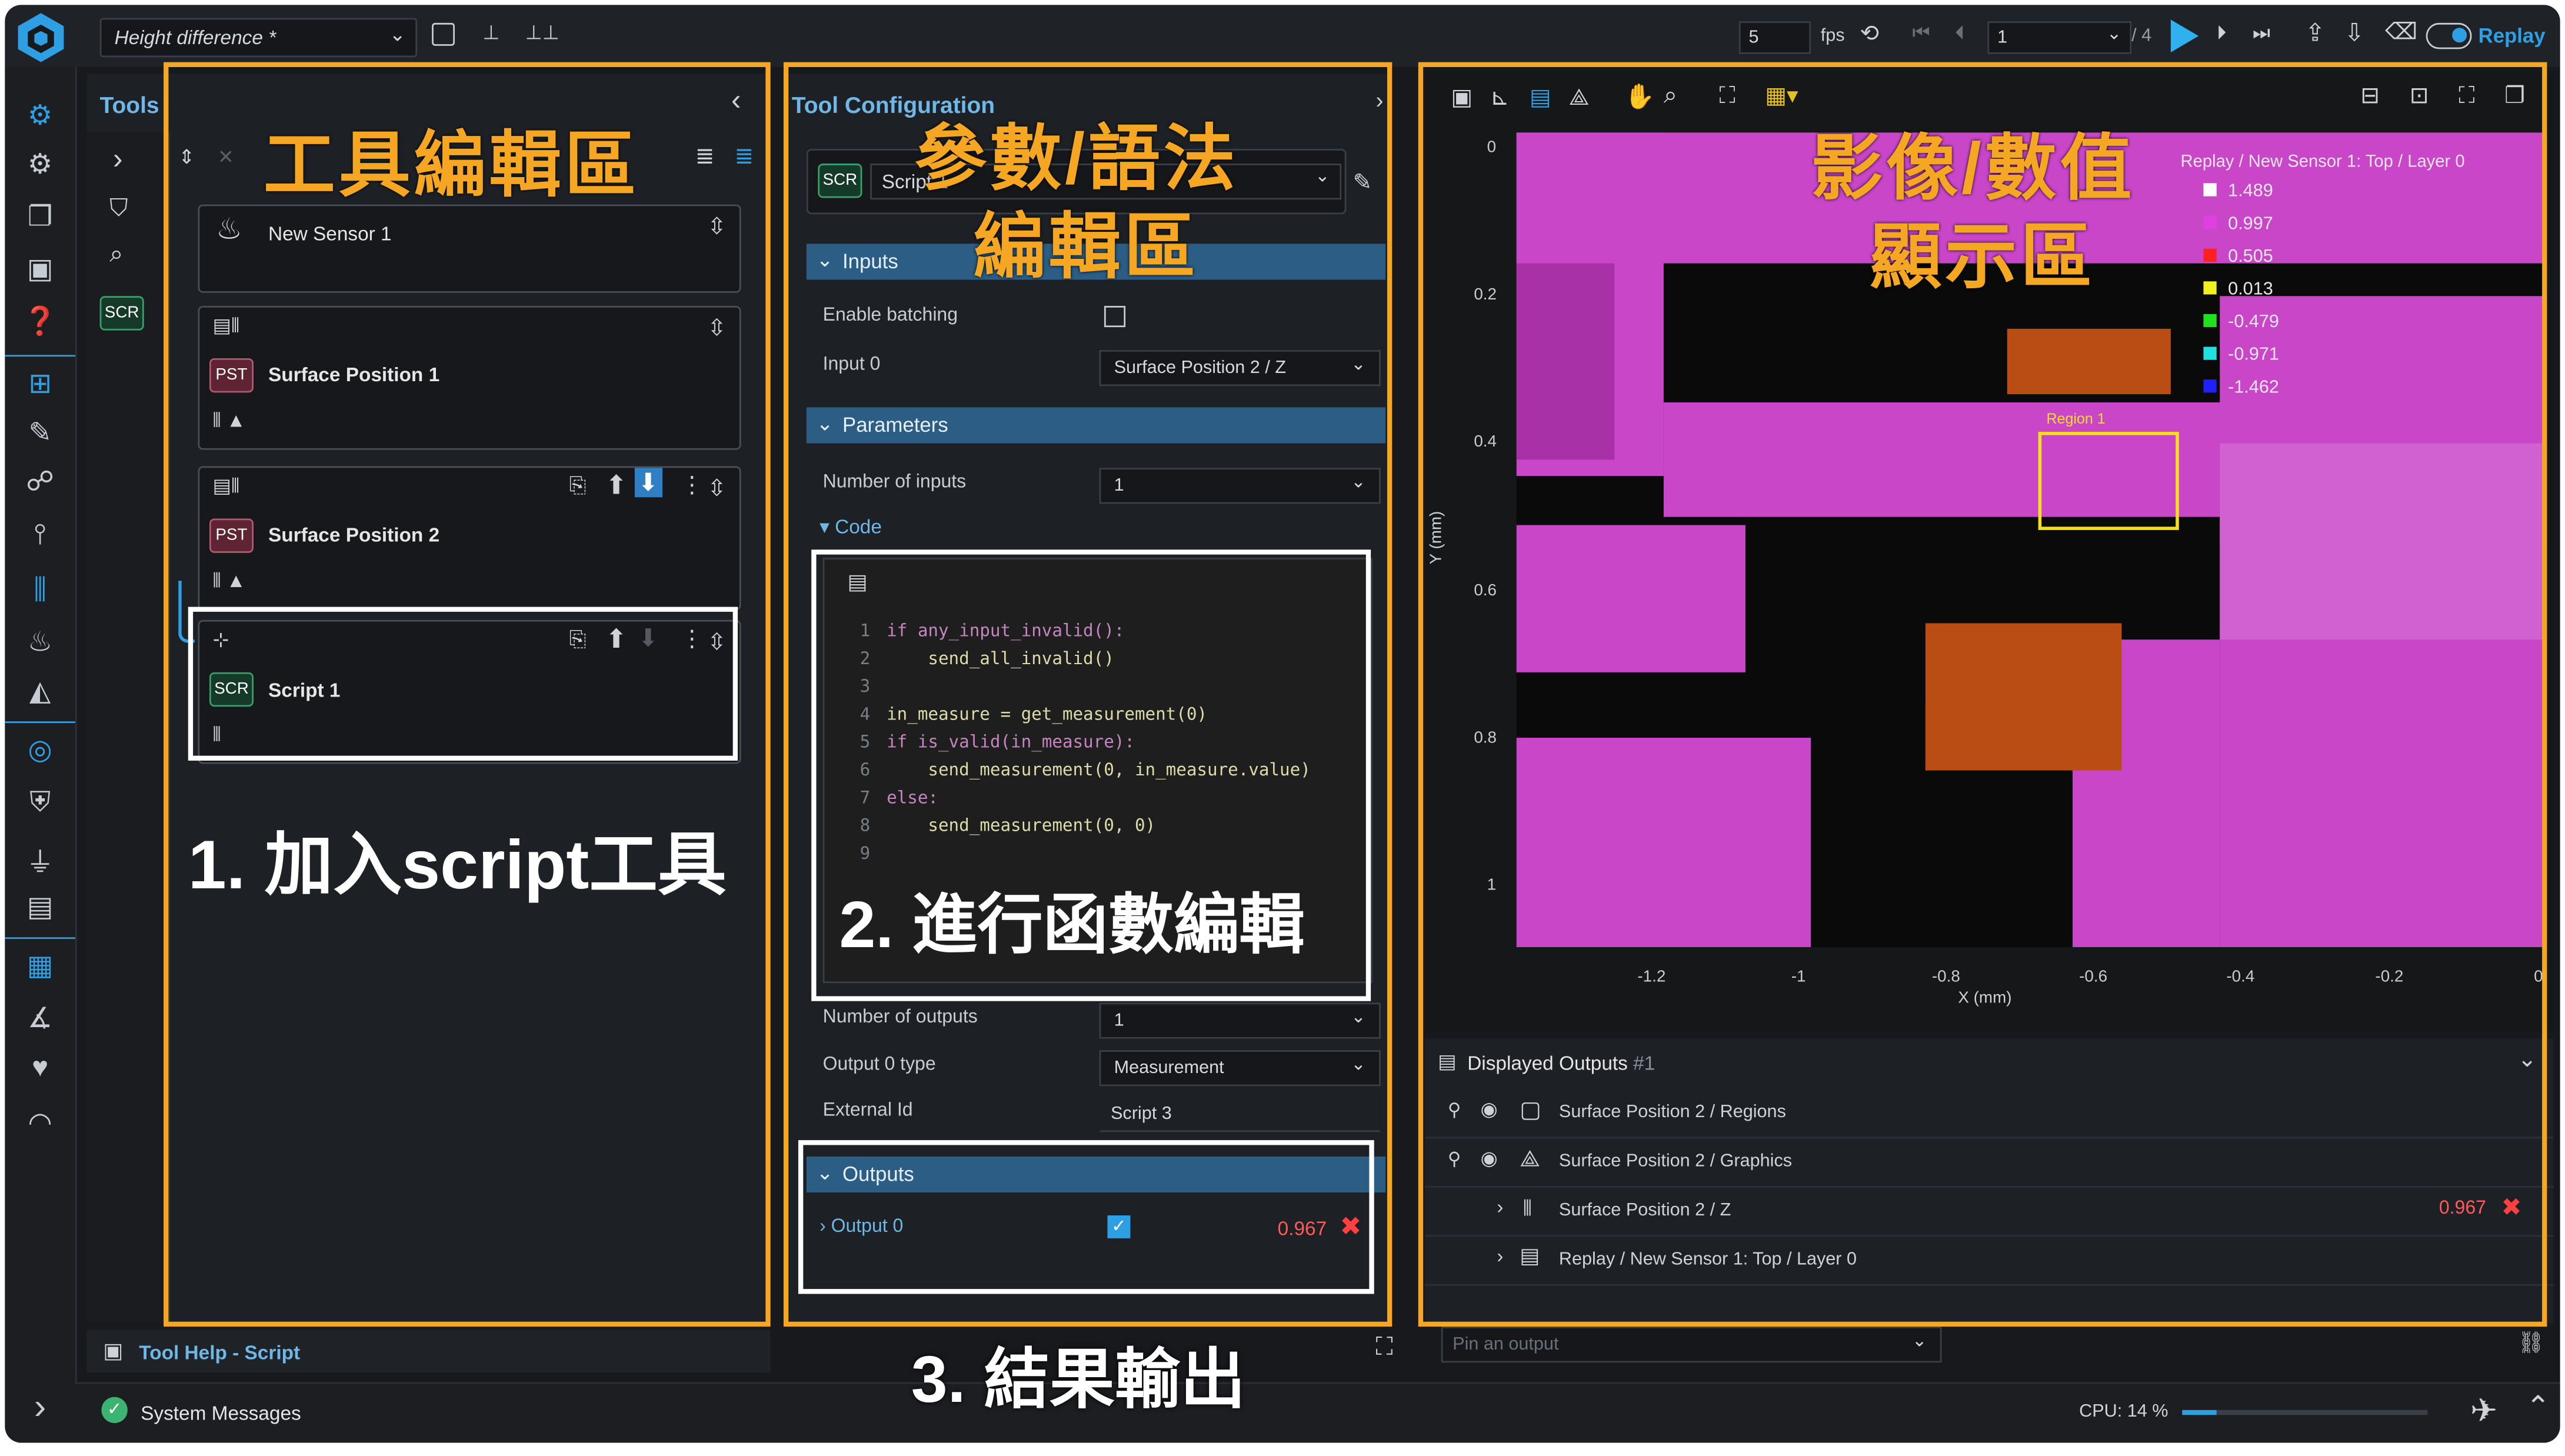 Image resolution: width=2565 pixels, height=1456 pixels. I want to click on globe-icon: ◎, so click(40, 750).